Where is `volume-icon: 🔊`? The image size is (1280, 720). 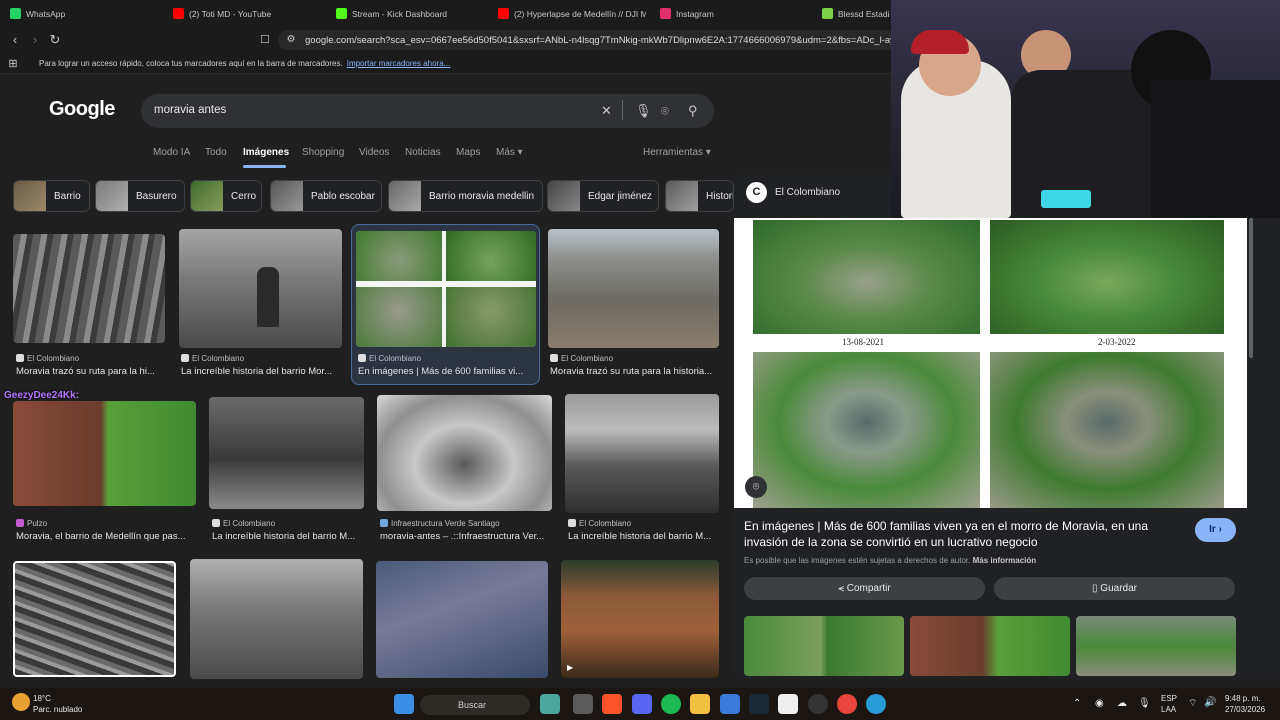 volume-icon: 🔊 is located at coordinates (1210, 702).